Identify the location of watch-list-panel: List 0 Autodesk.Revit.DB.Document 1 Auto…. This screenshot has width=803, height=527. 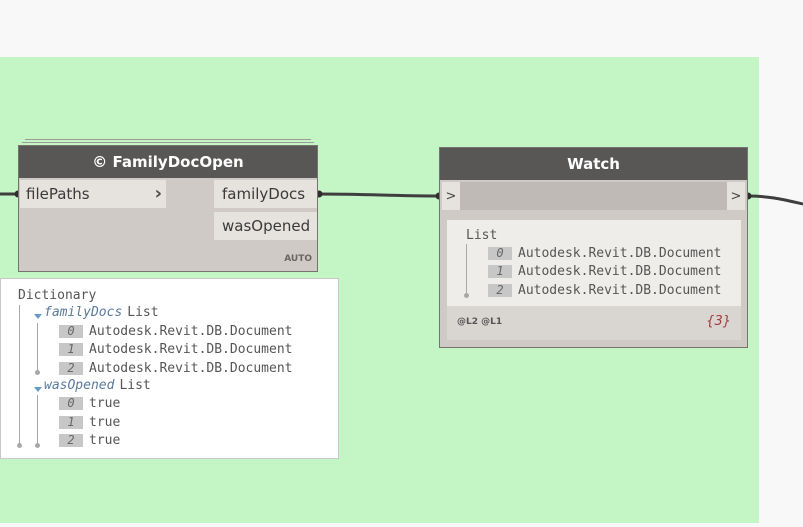
(594, 263).